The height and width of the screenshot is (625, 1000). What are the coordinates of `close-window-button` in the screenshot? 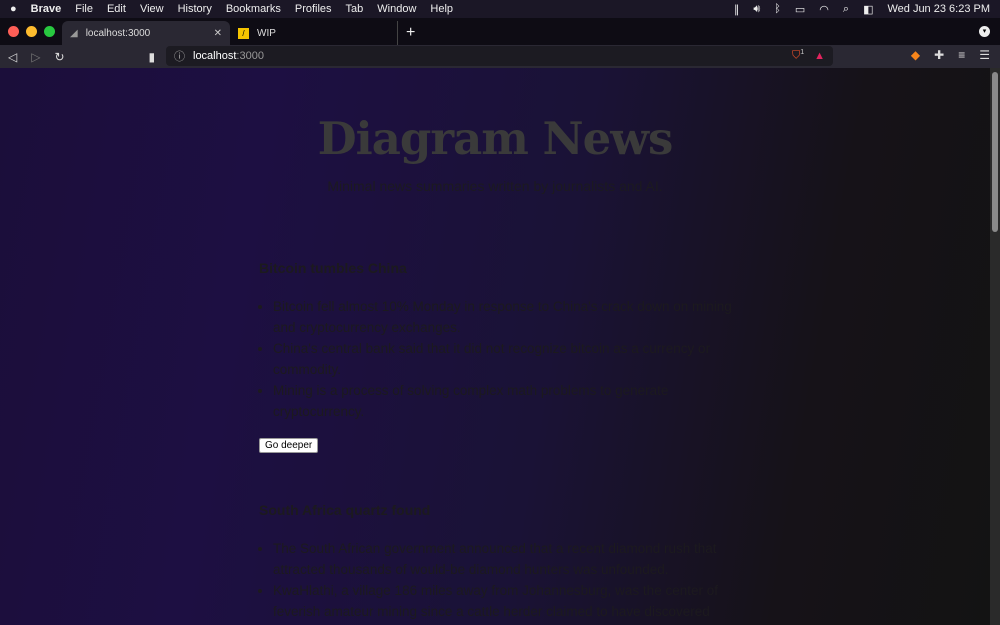 It's located at (13, 31).